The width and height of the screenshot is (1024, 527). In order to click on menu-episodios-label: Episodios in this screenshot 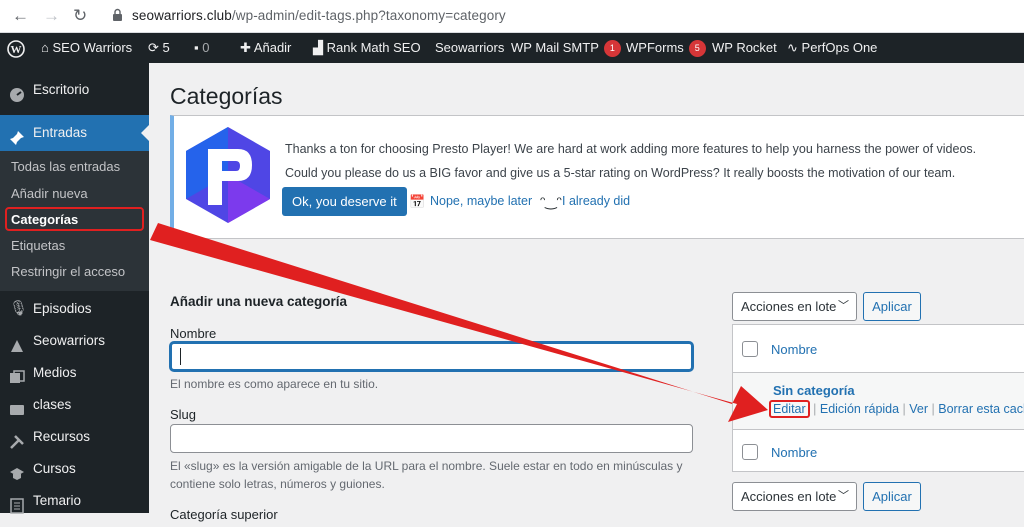, I will do `click(62, 308)`.